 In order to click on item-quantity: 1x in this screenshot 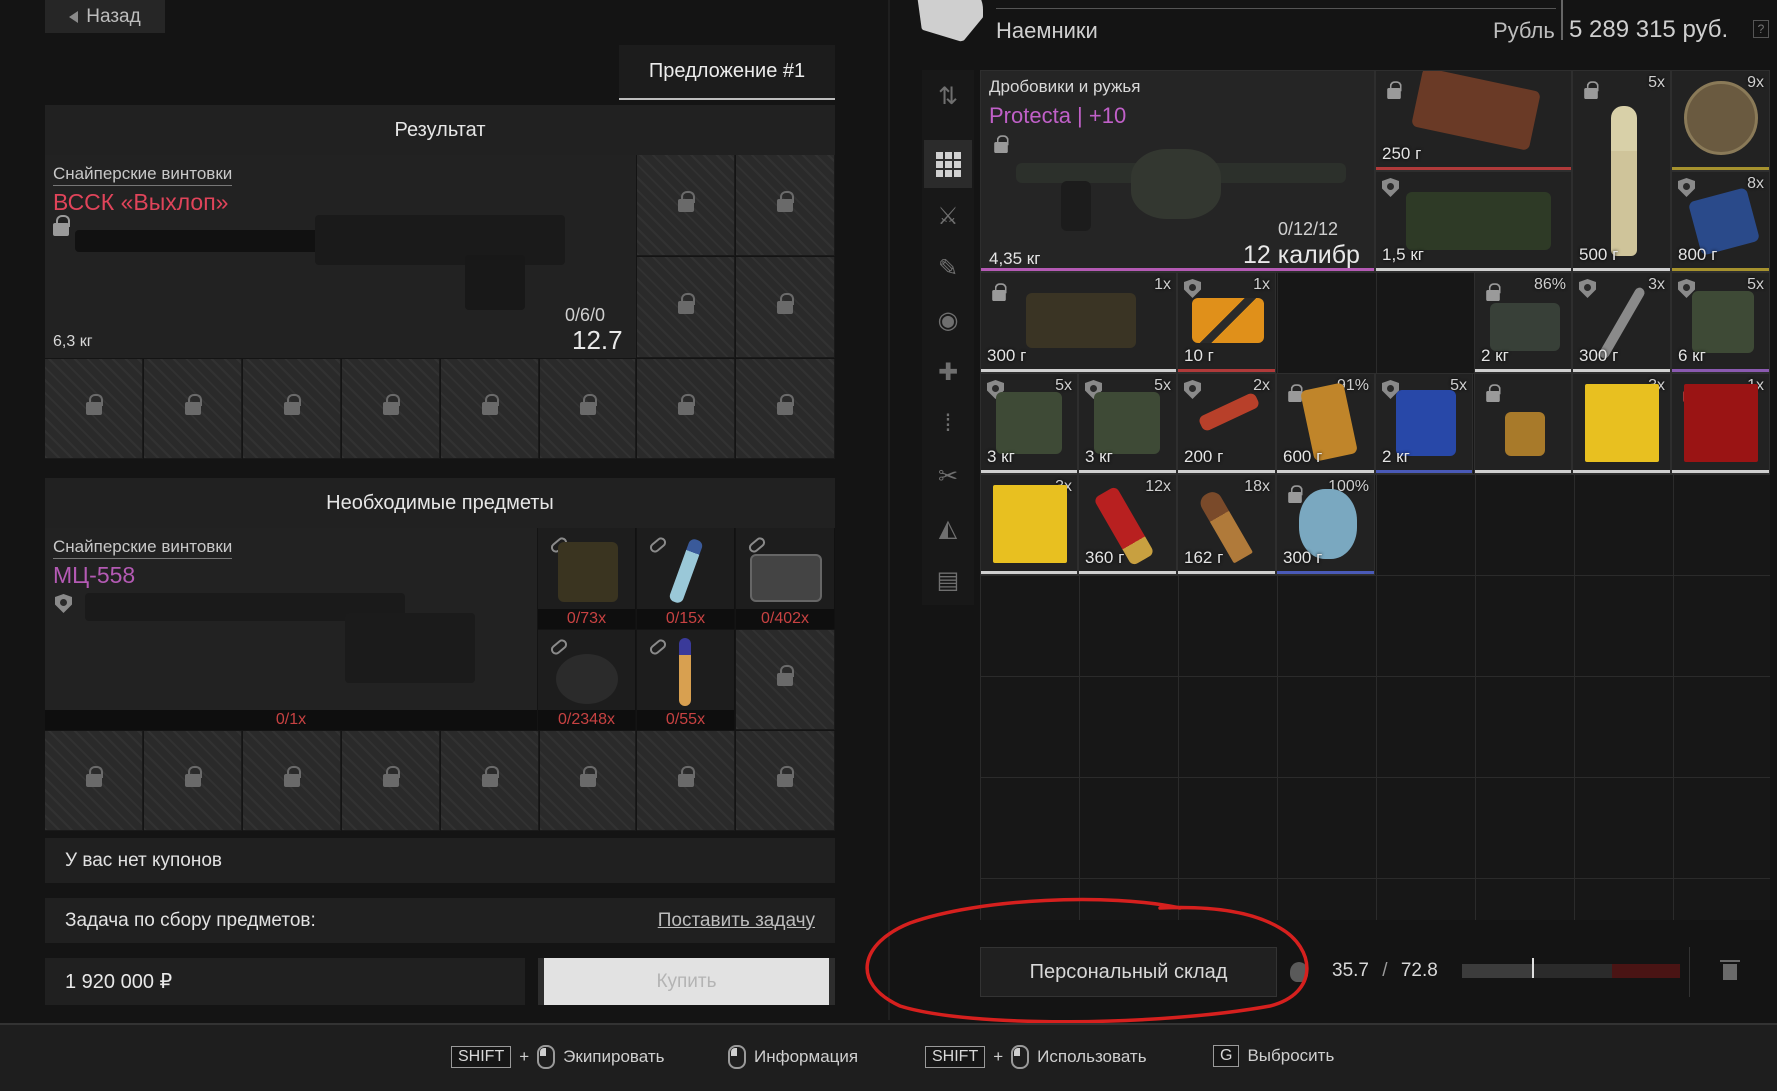, I will do `click(1162, 284)`.